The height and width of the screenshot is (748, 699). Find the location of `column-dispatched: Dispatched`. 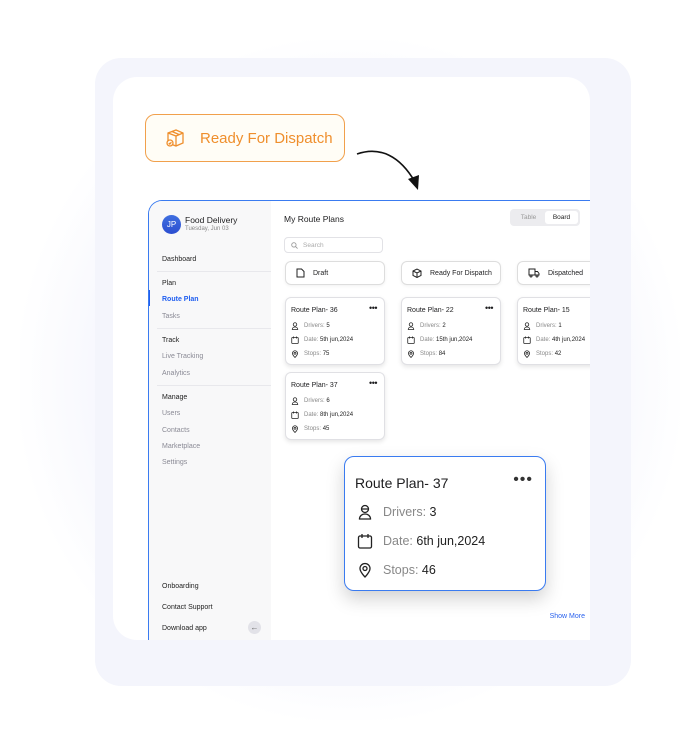

column-dispatched: Dispatched is located at coordinates (553, 273).